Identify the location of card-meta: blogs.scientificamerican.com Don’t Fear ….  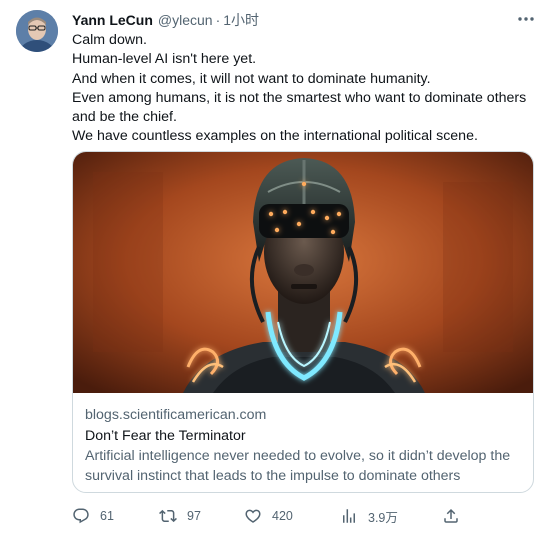
(305, 446).